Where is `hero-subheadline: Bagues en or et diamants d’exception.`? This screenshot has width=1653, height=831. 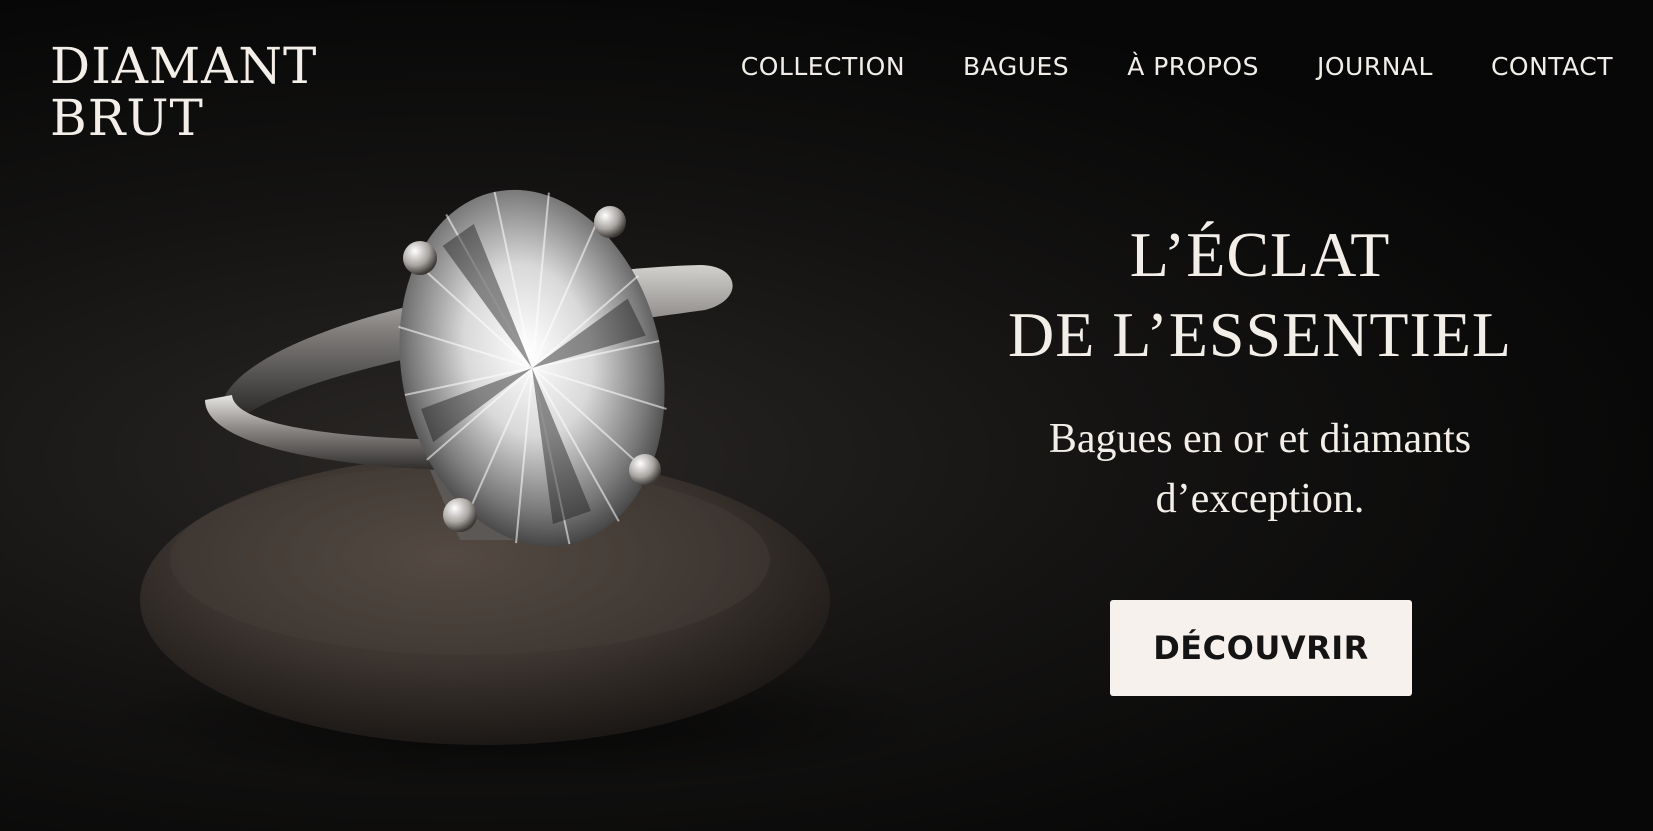 hero-subheadline: Bagues en or et diamants d’exception. is located at coordinates (1260, 469).